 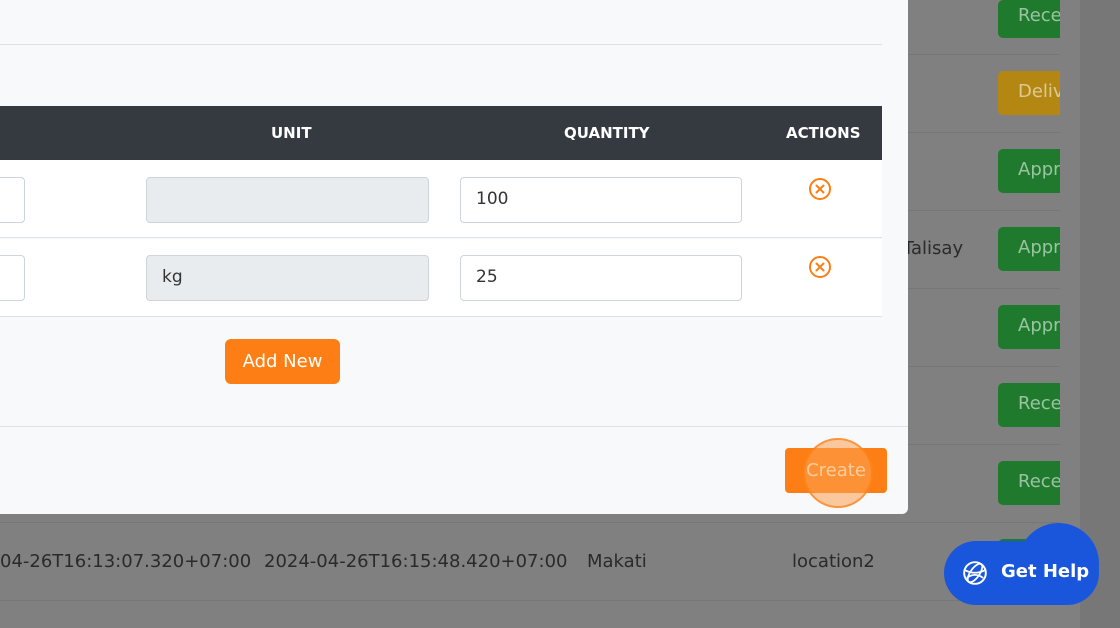 What do you see at coordinates (441, 133) in the screenshot?
I see `items-table-header: UNIT QUANTITY ACTIONS` at bounding box center [441, 133].